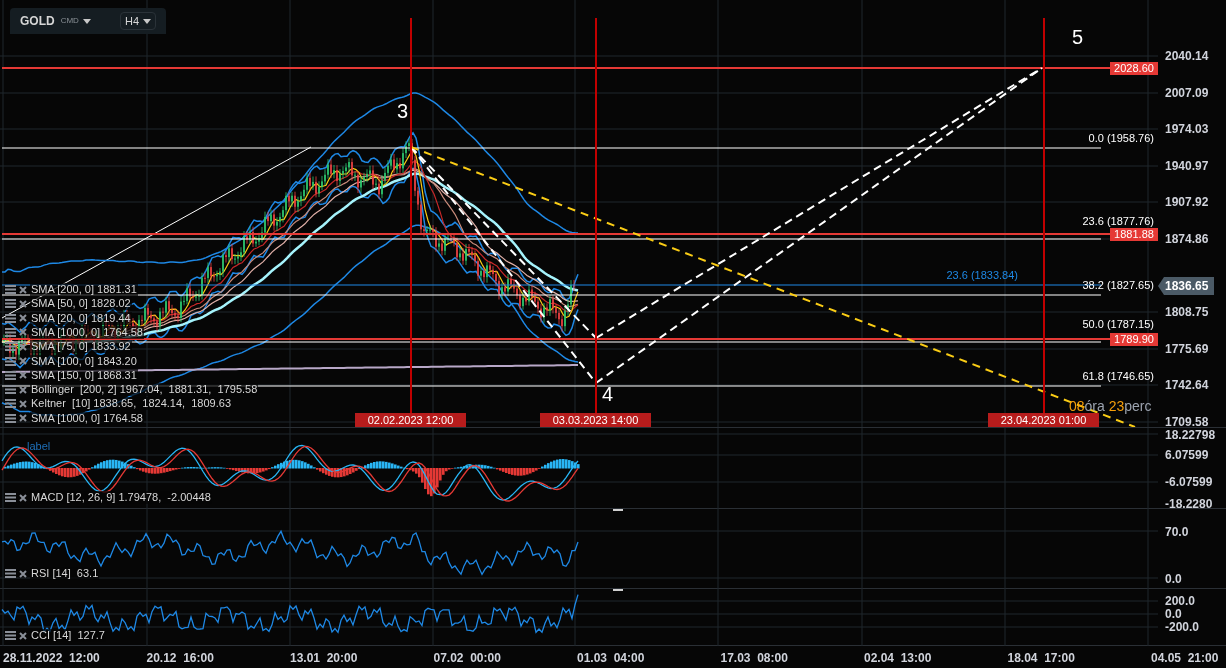 The image size is (1226, 668). I want to click on fibonacci-label: 23.6 (1833.84), so click(982, 275).